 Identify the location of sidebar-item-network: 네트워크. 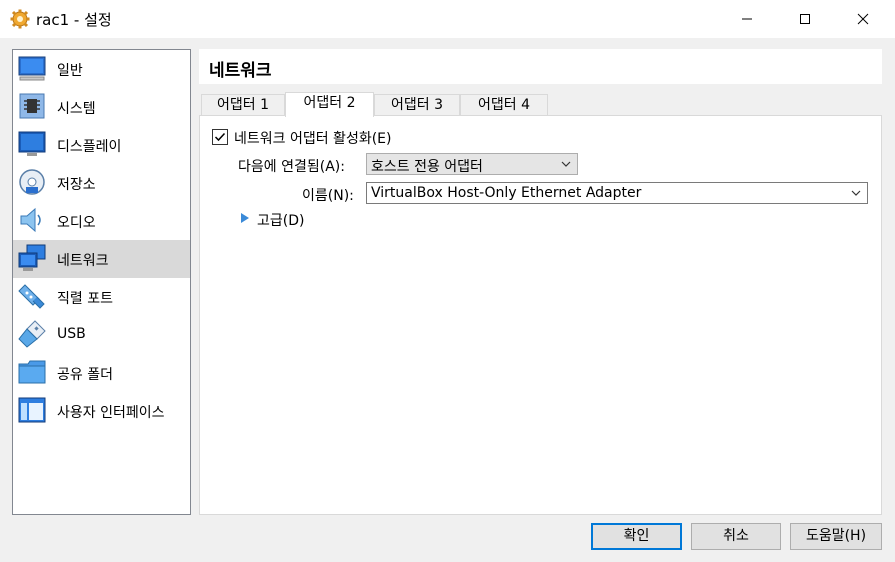
(101, 259).